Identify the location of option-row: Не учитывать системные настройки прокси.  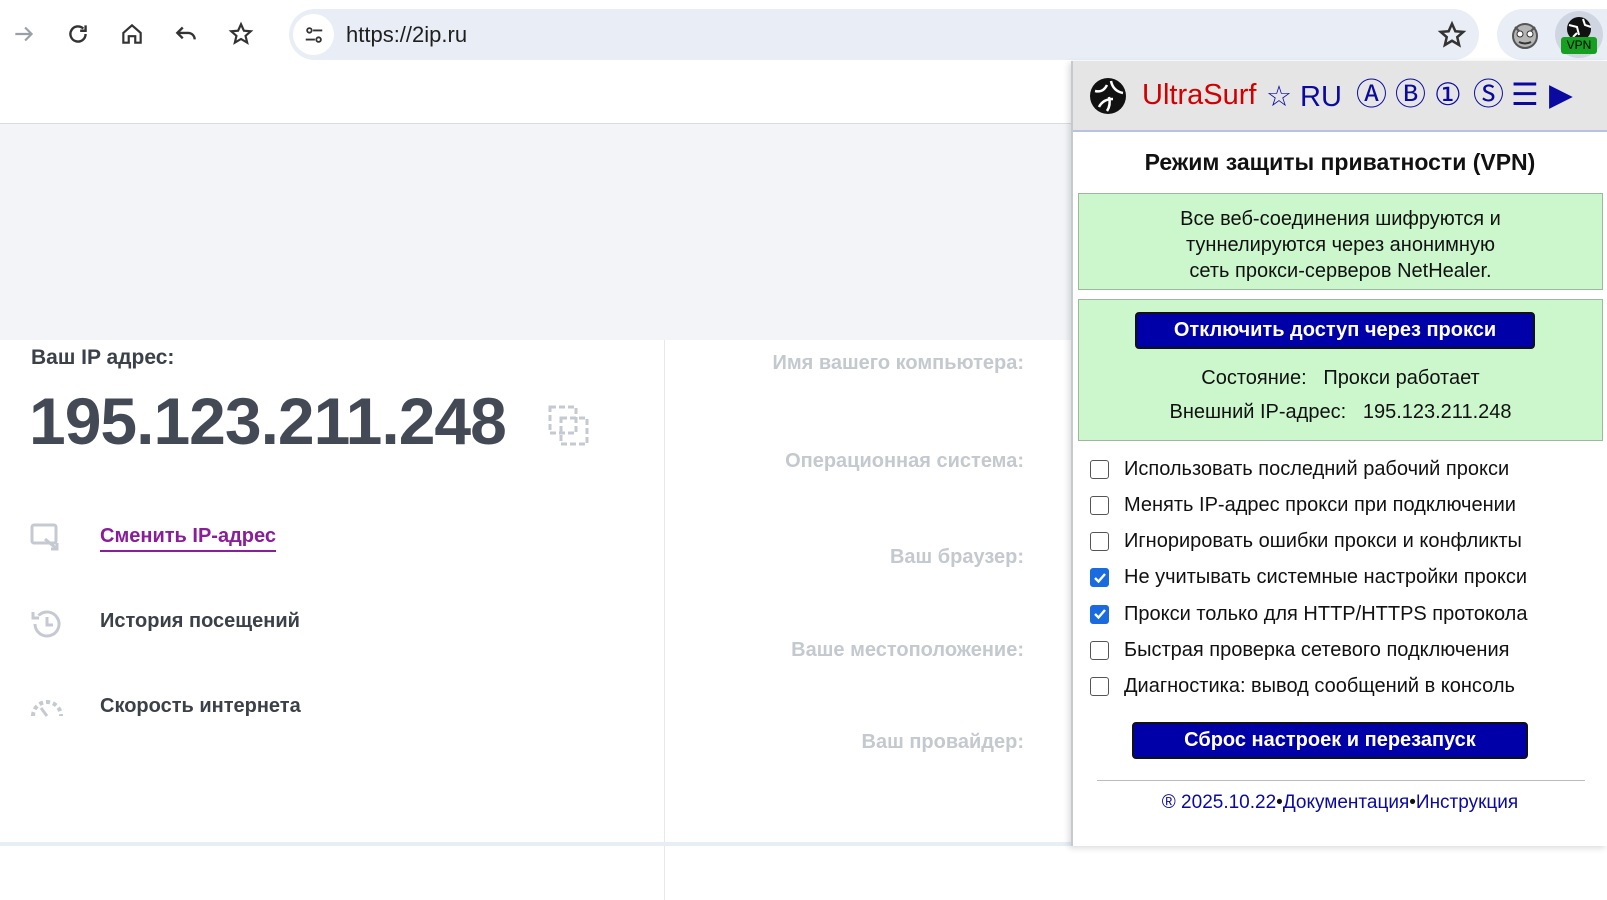
(1308, 578).